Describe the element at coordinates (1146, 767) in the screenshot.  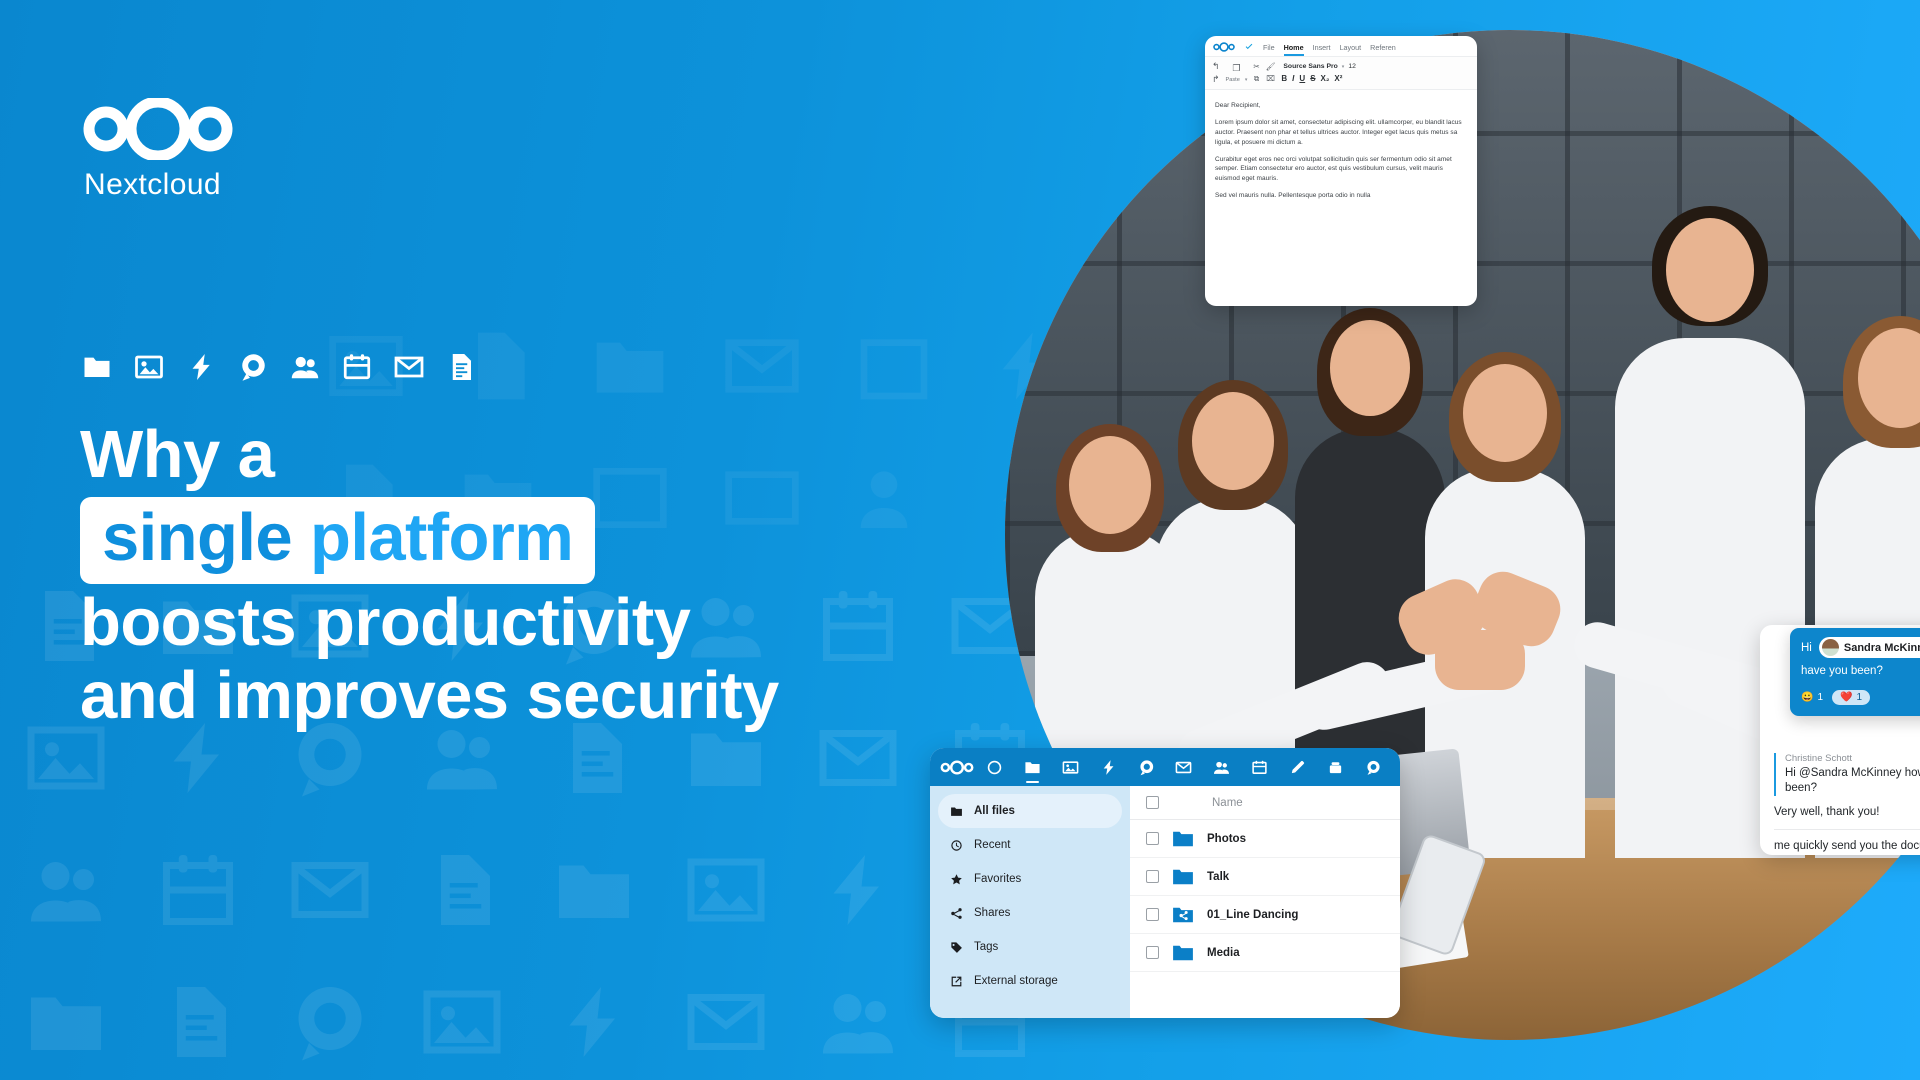
I see `search-icon` at that location.